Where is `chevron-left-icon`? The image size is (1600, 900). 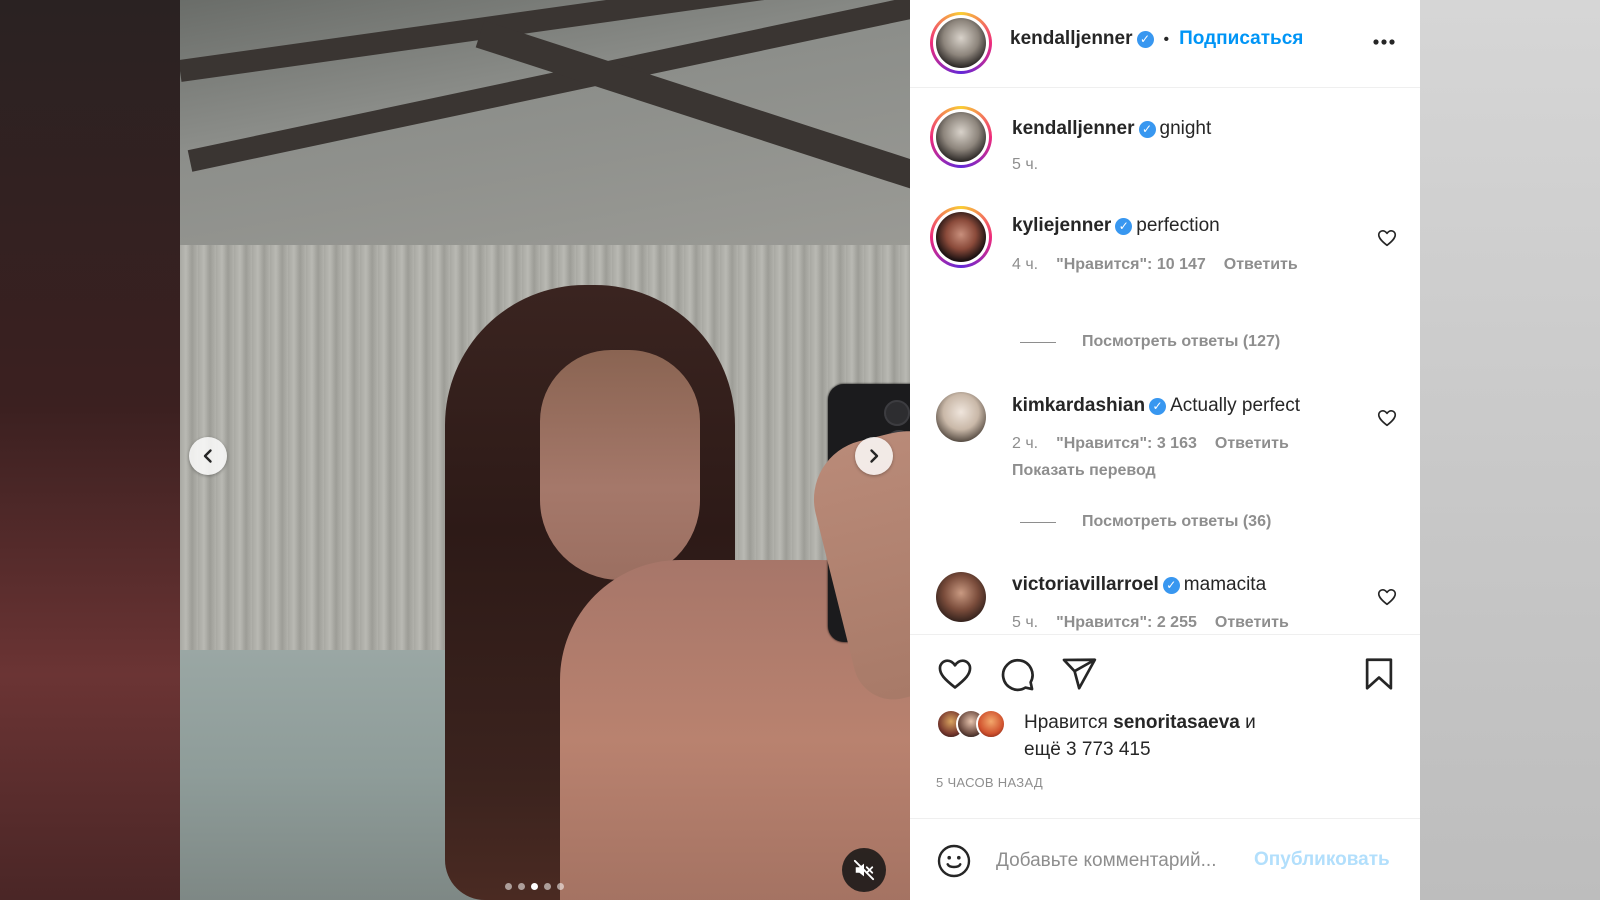
chevron-left-icon is located at coordinates (207, 456).